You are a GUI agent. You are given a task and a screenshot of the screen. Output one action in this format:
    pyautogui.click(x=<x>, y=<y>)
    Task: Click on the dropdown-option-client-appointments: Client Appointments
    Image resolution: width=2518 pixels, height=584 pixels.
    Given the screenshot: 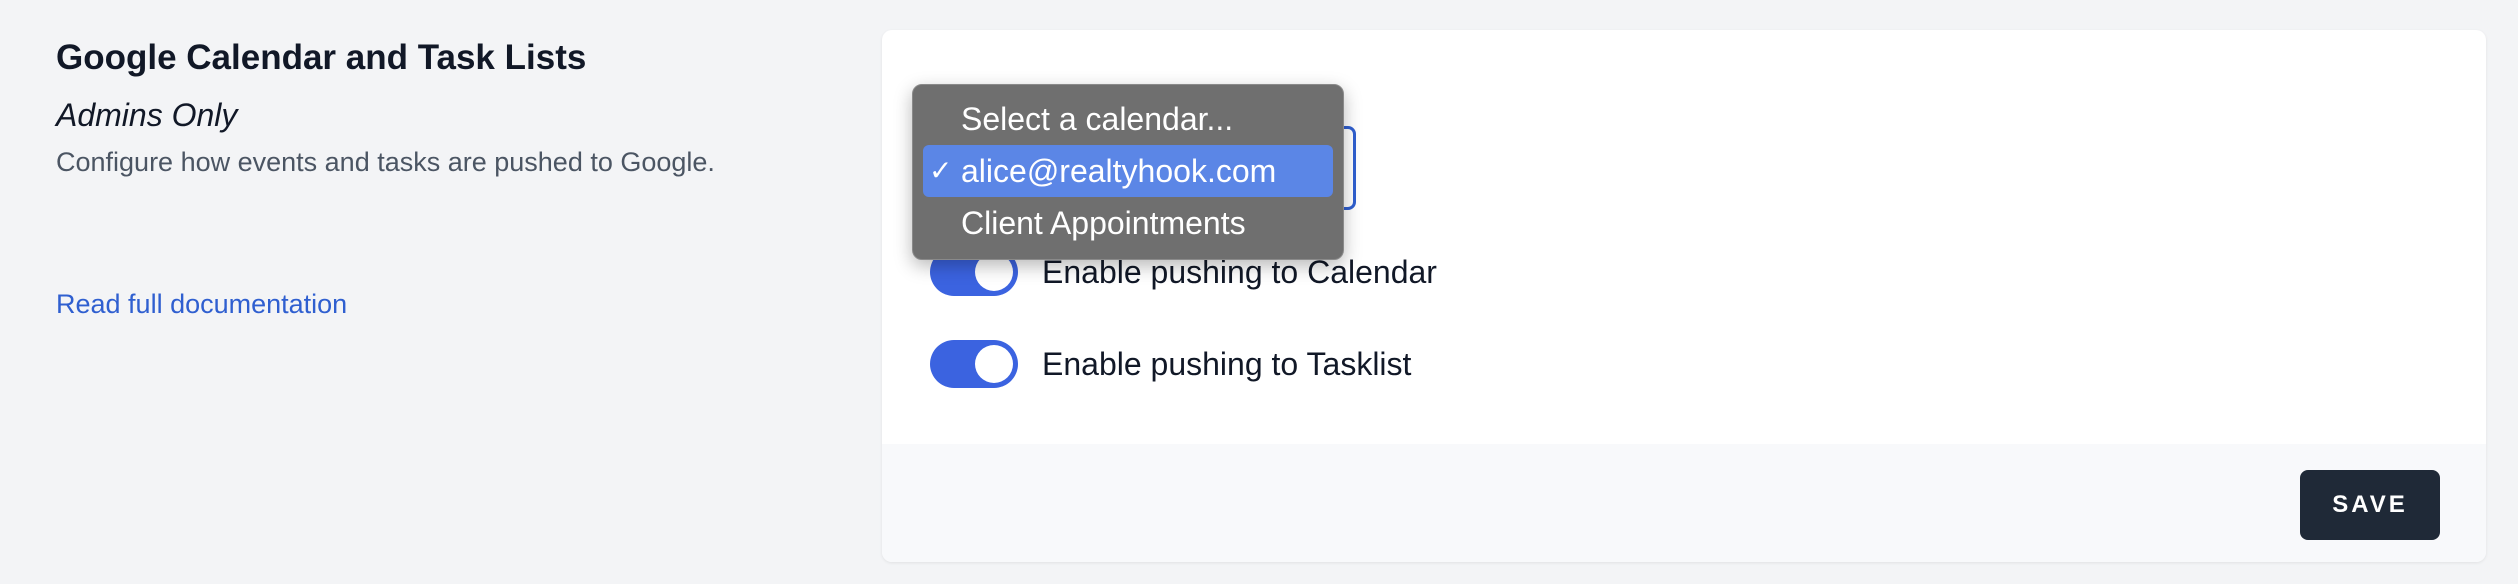 What is the action you would take?
    pyautogui.click(x=1128, y=223)
    